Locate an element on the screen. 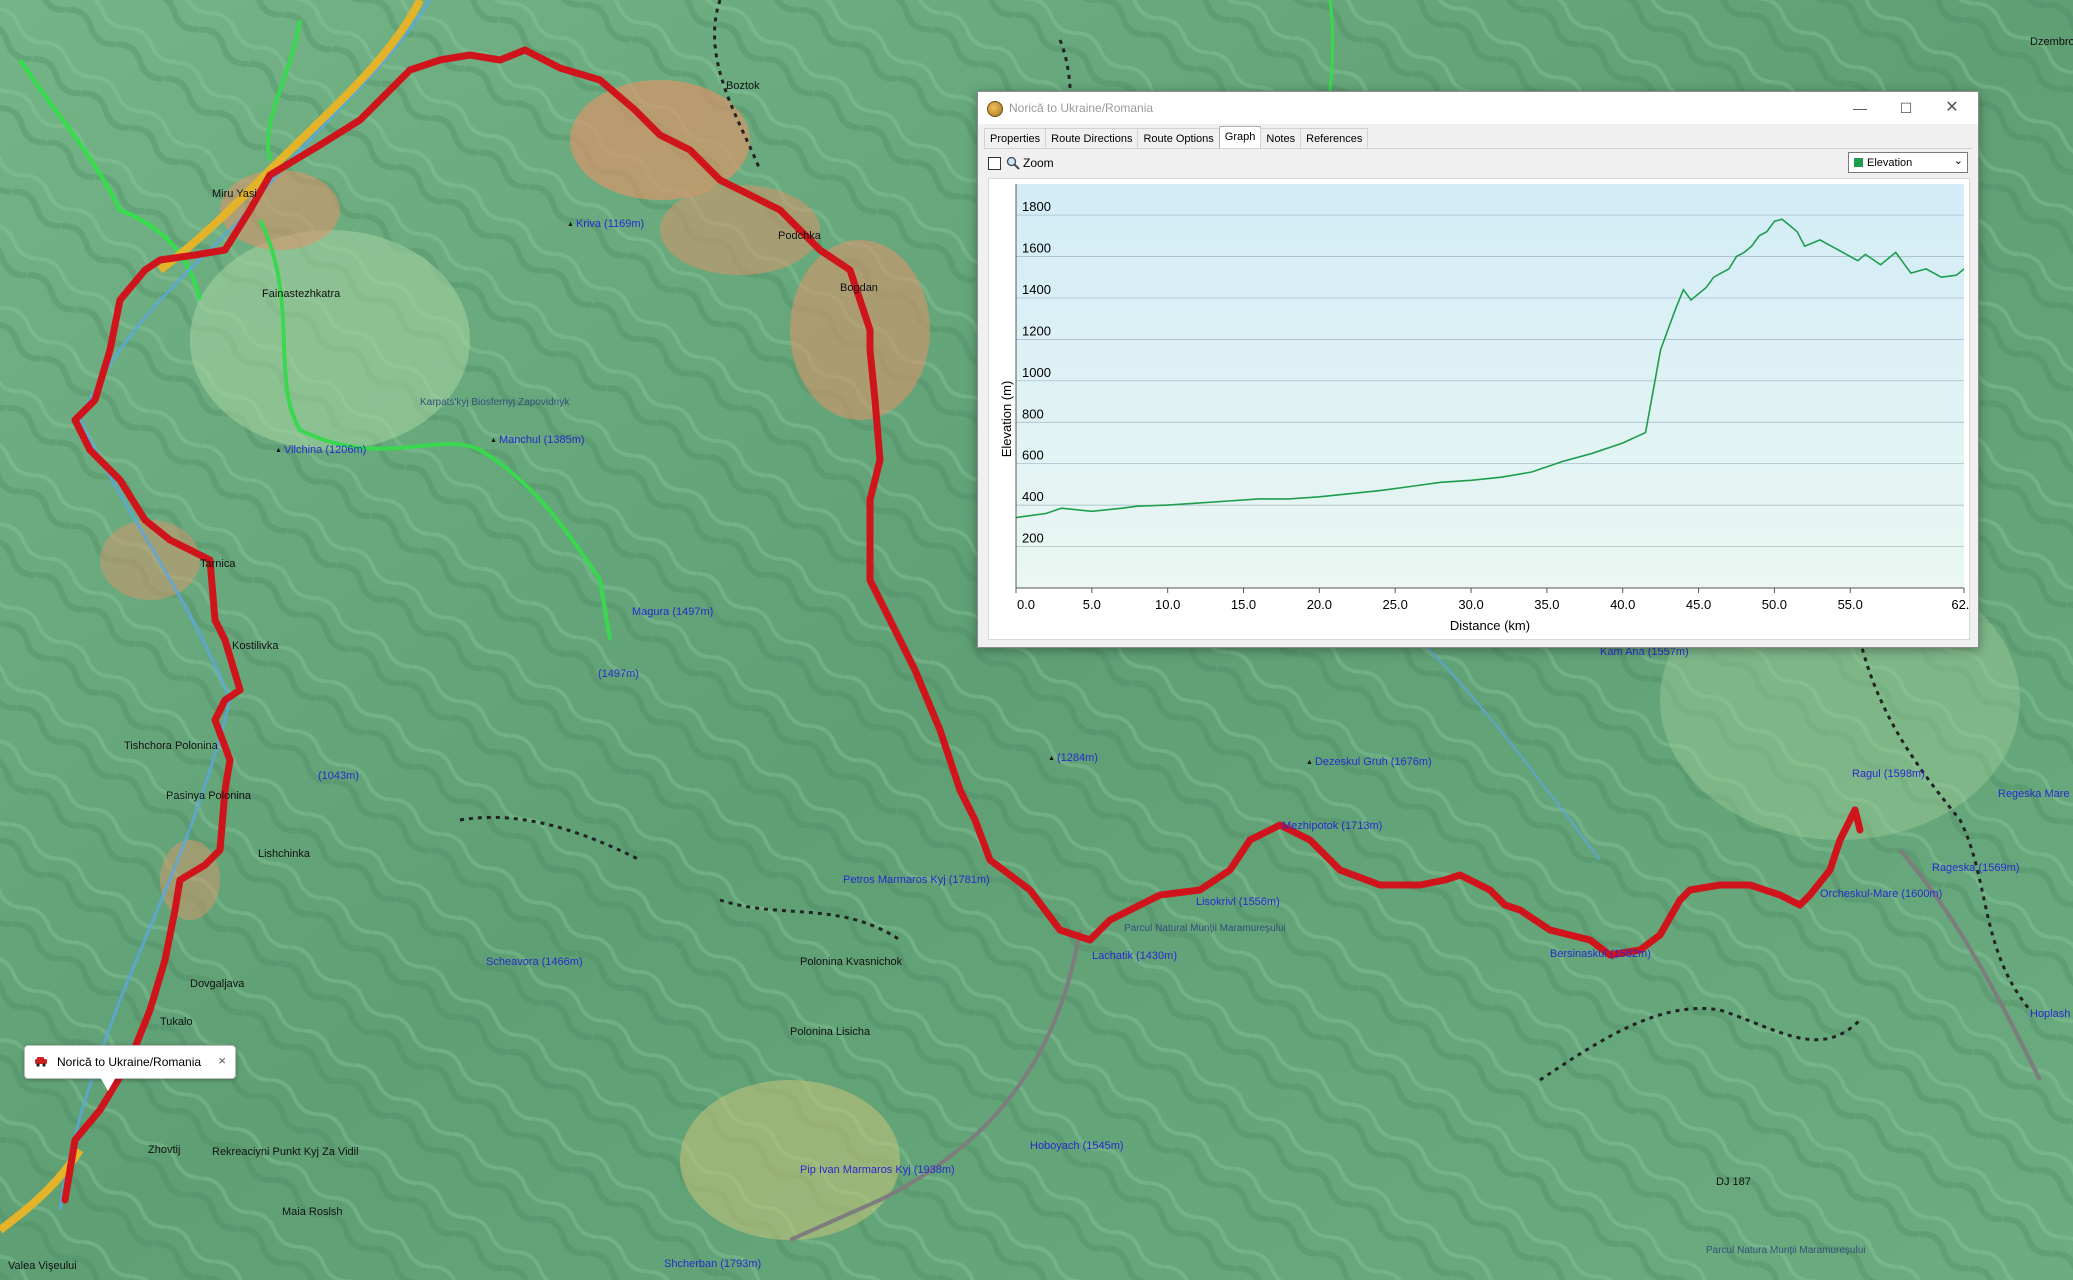 This screenshot has width=2073, height=1280. y-tick-label: 1800 is located at coordinates (1036, 206).